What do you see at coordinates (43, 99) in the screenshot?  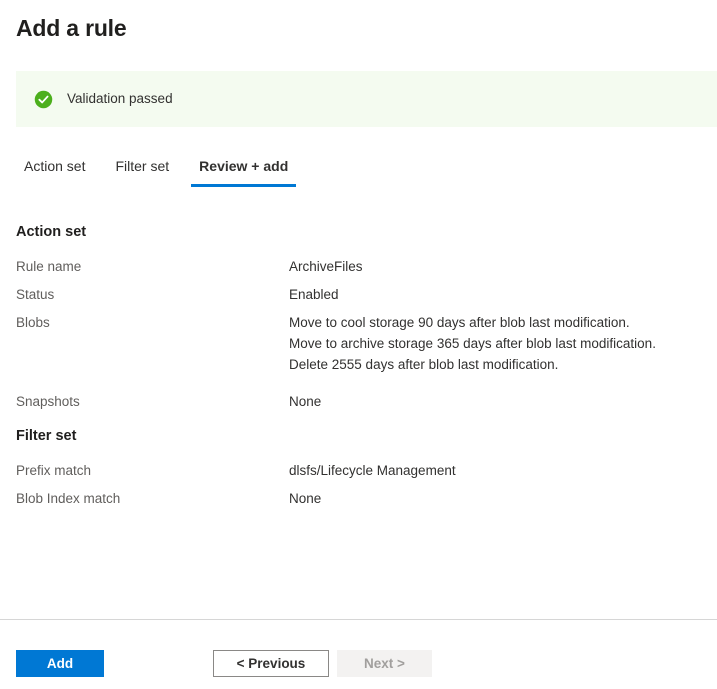 I see `success-check-circle-icon` at bounding box center [43, 99].